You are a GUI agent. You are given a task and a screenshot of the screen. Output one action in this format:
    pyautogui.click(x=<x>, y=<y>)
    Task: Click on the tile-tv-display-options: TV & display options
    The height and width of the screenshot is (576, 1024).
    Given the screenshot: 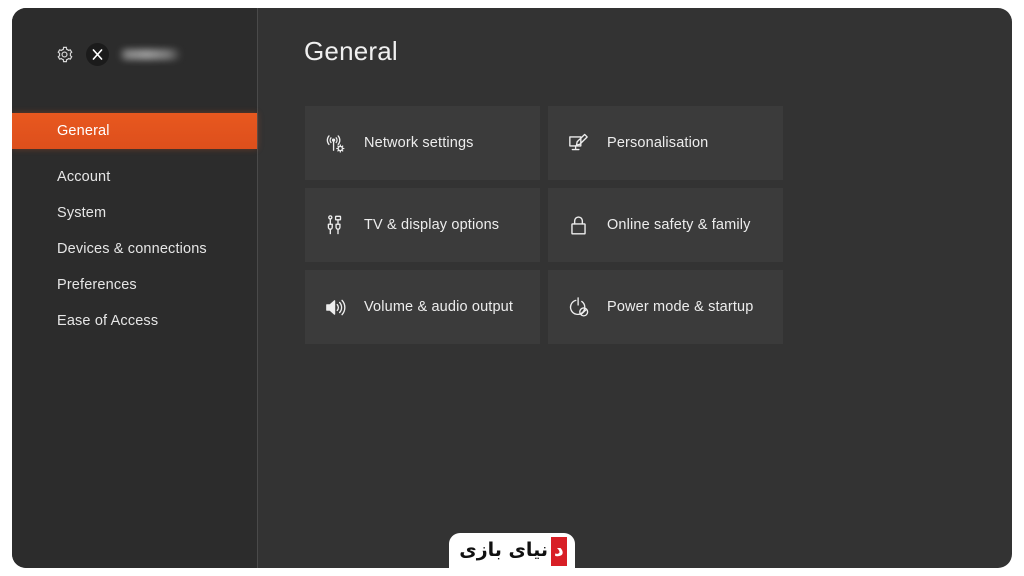 What is the action you would take?
    pyautogui.click(x=422, y=225)
    